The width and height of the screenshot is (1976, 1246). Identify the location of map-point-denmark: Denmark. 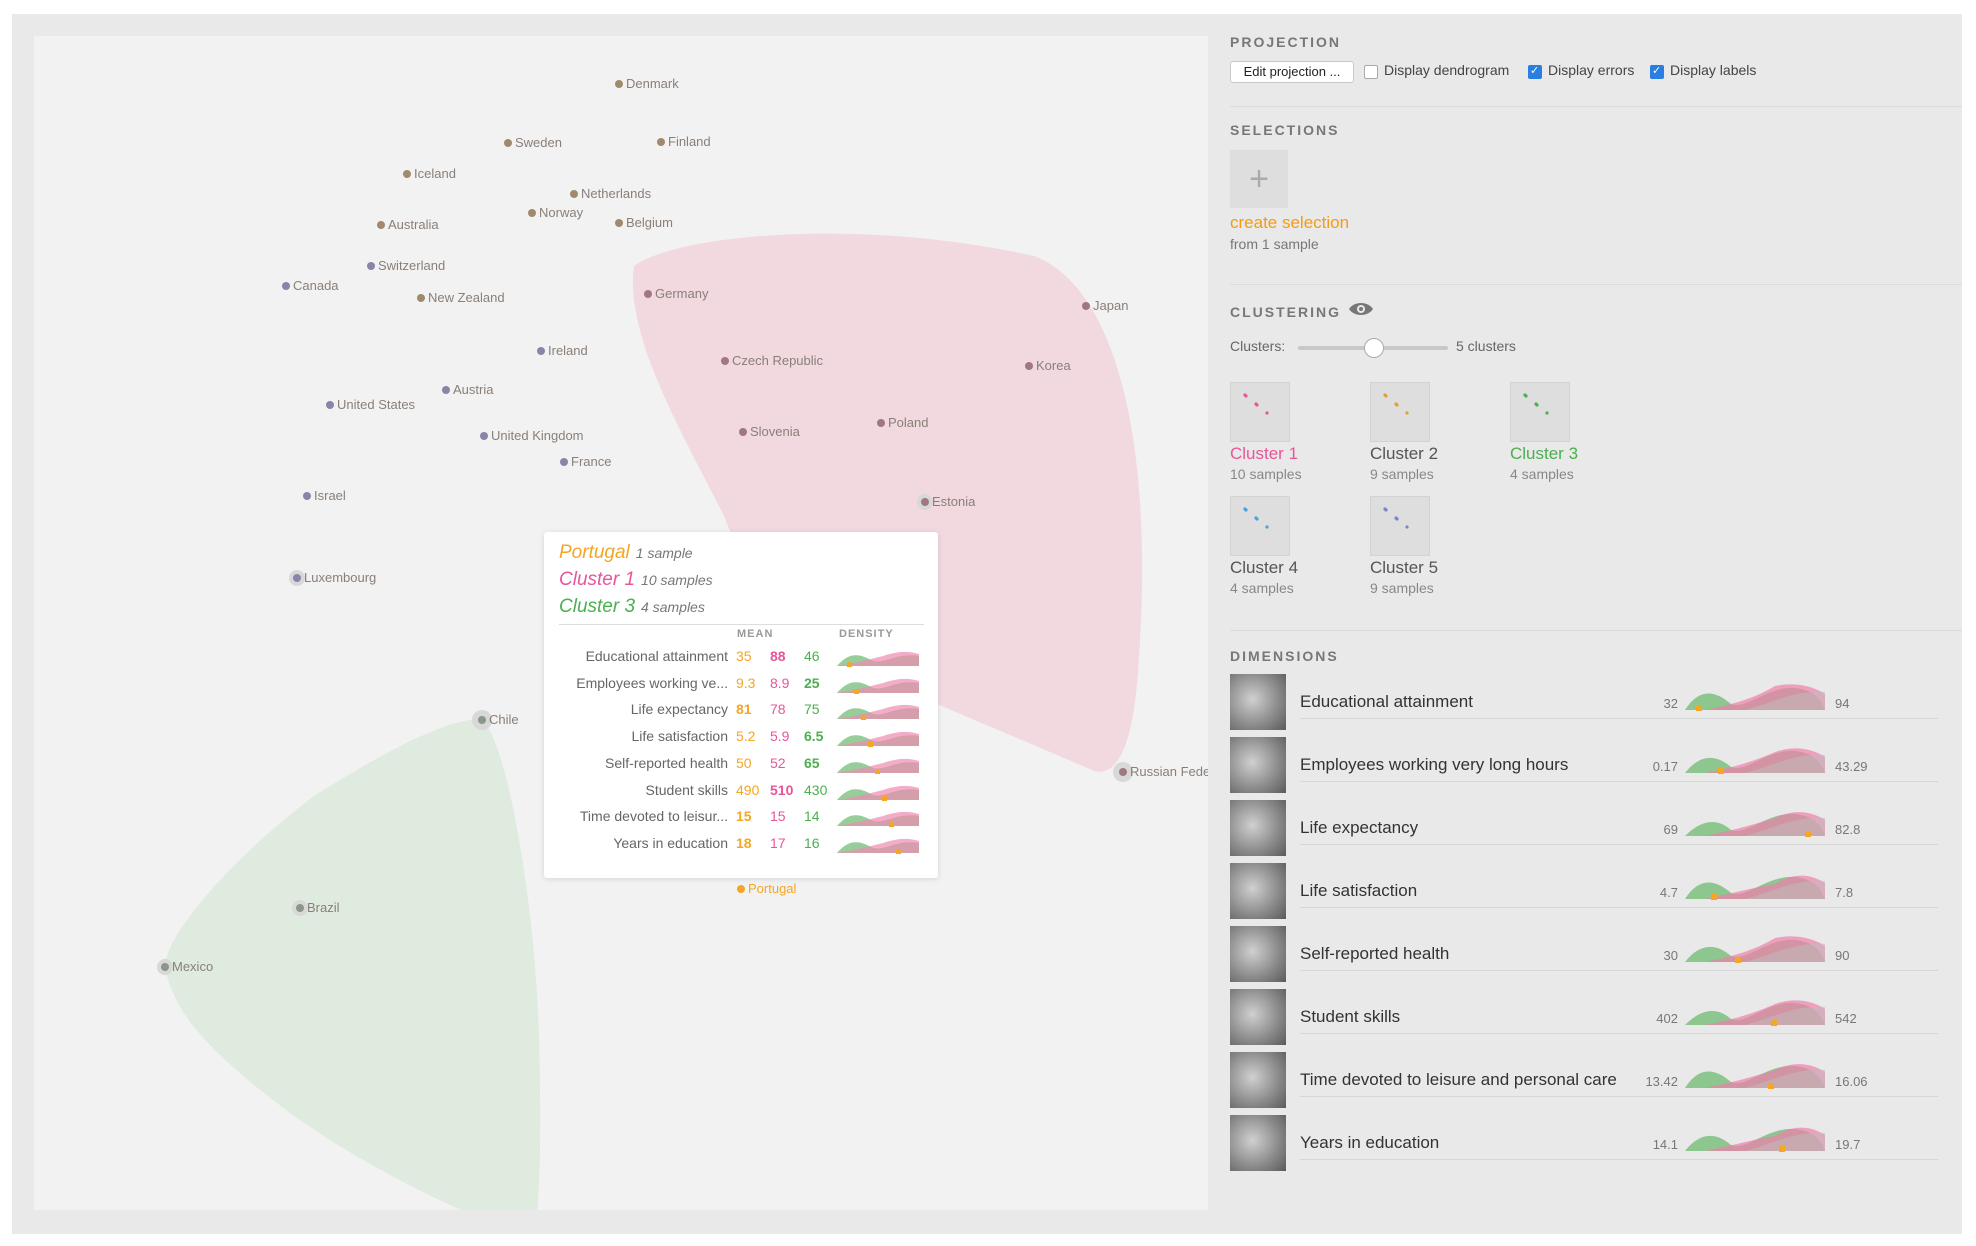
(647, 83).